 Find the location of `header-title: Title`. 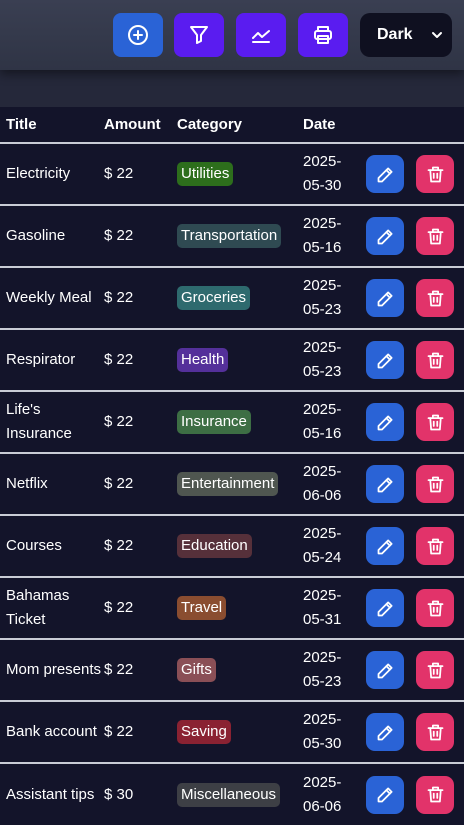

header-title: Title is located at coordinates (21, 124).